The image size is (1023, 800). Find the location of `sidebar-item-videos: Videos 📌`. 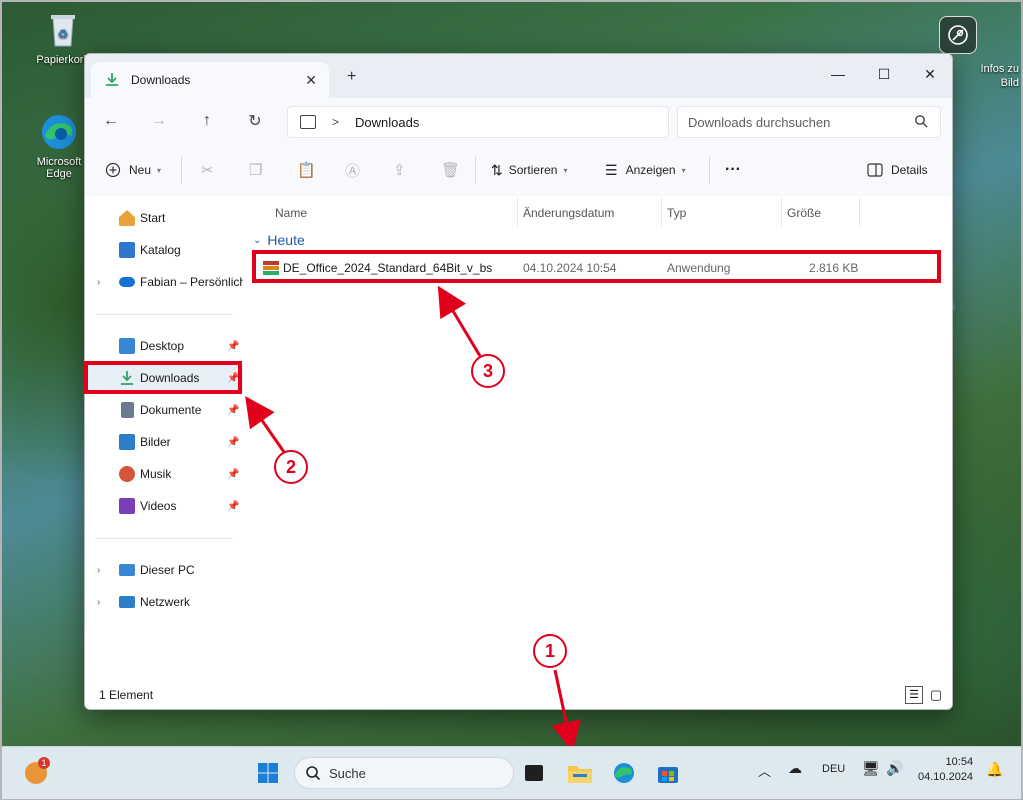

sidebar-item-videos: Videos 📌 is located at coordinates (164, 506).